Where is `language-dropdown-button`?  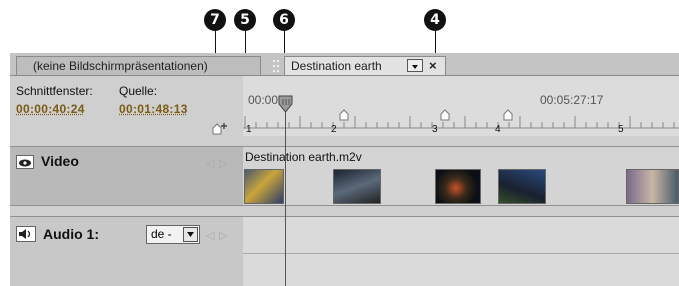
language-dropdown-button is located at coordinates (190, 234).